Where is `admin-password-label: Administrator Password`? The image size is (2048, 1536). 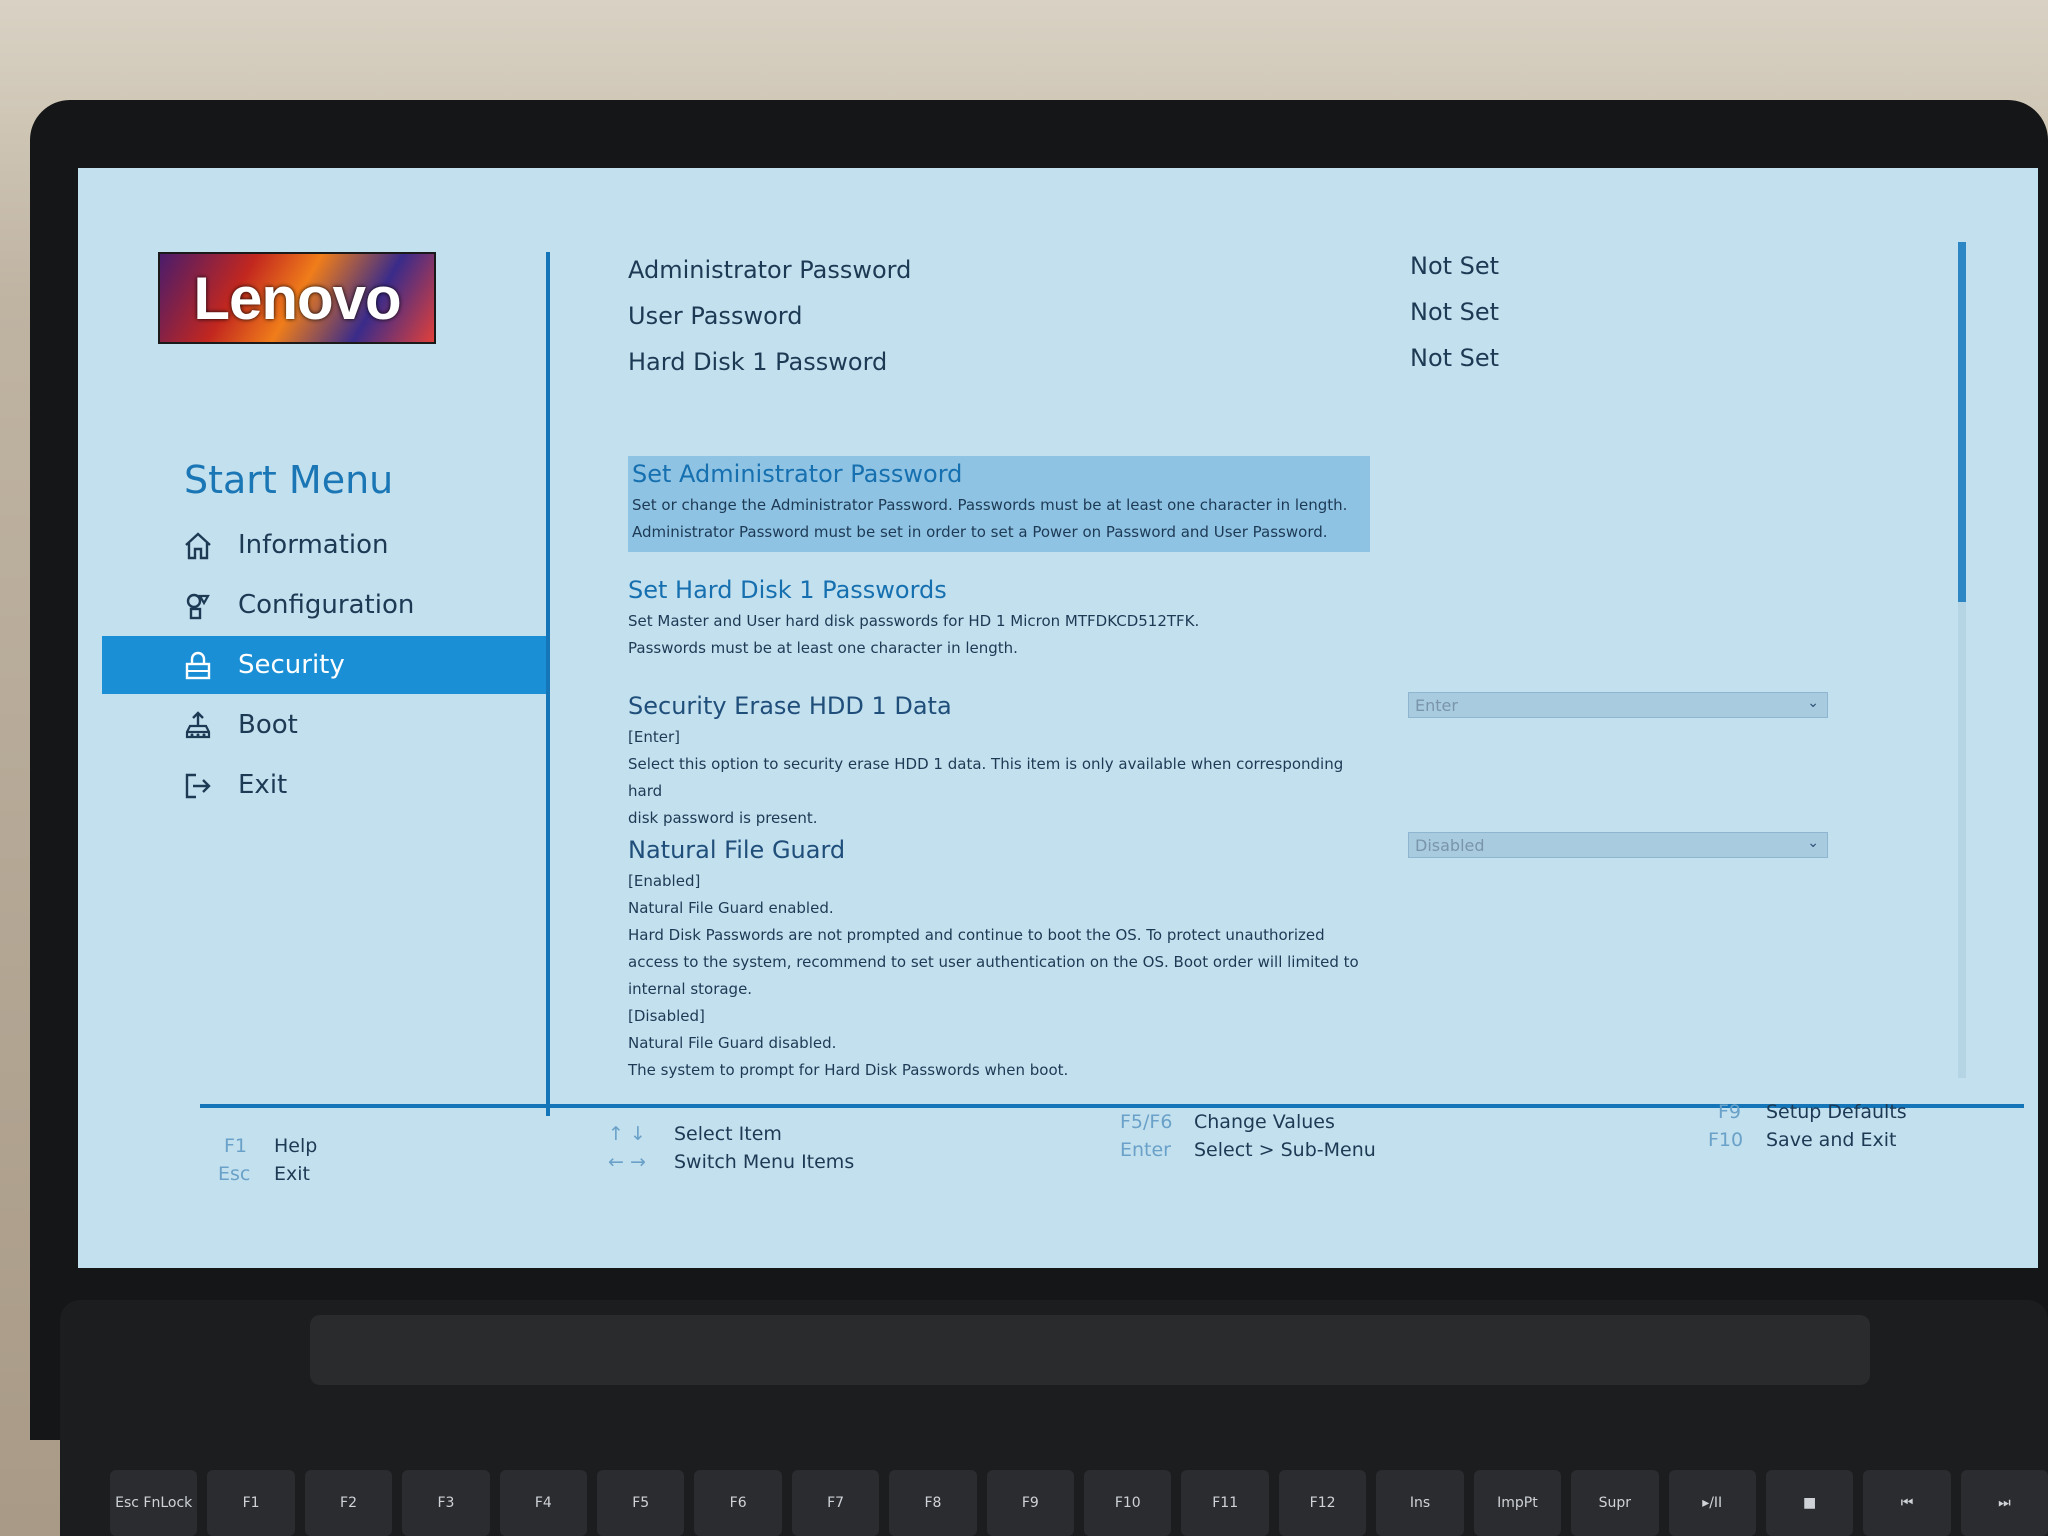 admin-password-label: Administrator Password is located at coordinates (770, 270).